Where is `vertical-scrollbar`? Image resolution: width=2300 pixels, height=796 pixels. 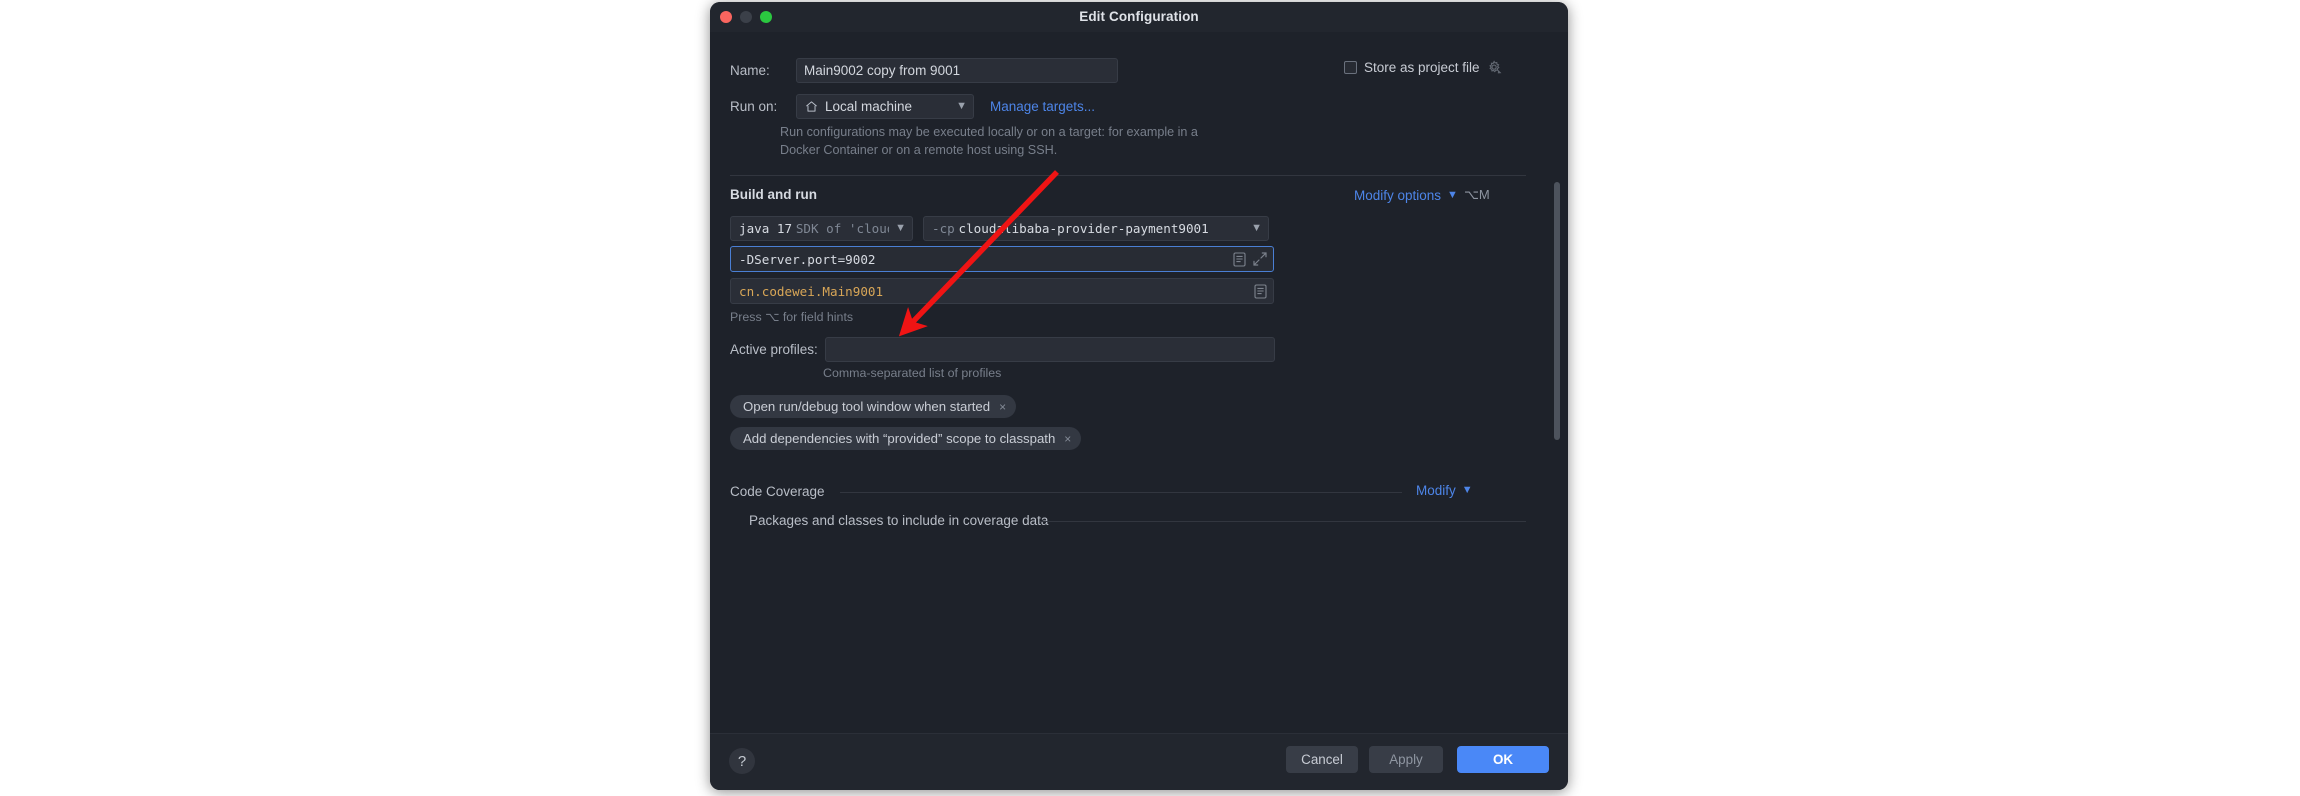 vertical-scrollbar is located at coordinates (1557, 311).